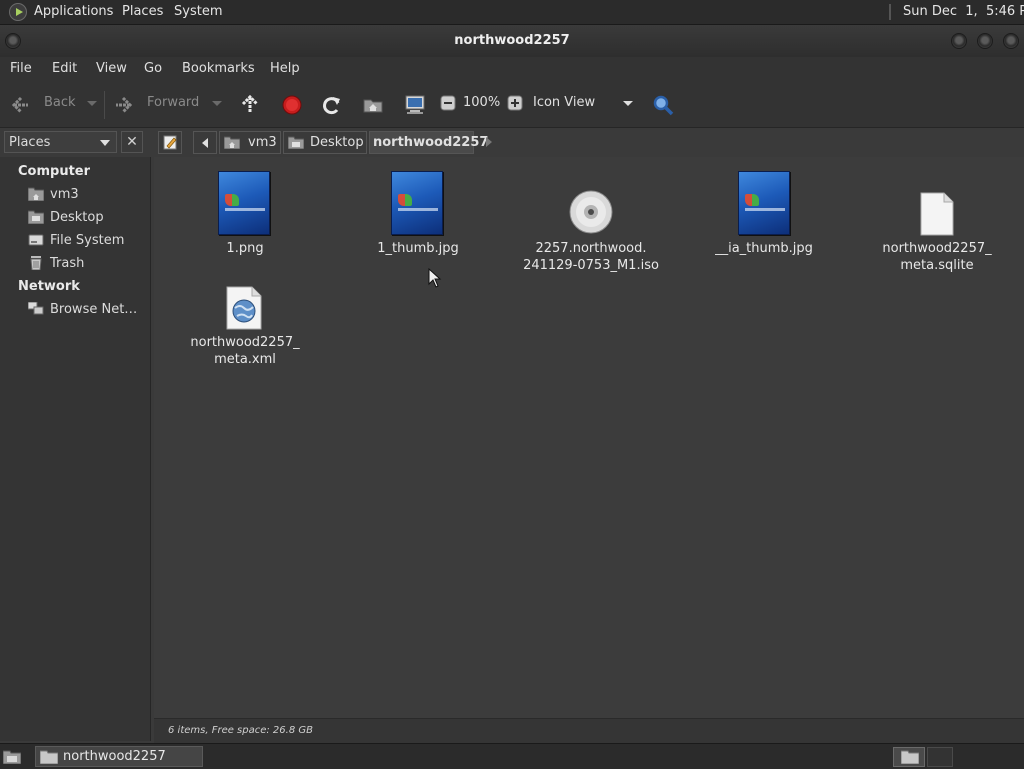 This screenshot has height=769, width=1024. I want to click on menu-logo-icon, so click(18, 12).